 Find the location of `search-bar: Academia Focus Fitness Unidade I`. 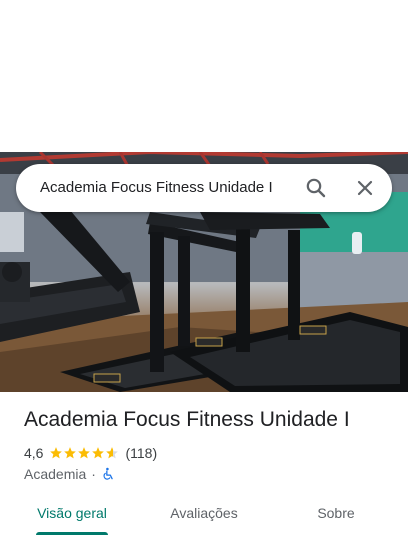

search-bar: Academia Focus Fitness Unidade I is located at coordinates (204, 188).